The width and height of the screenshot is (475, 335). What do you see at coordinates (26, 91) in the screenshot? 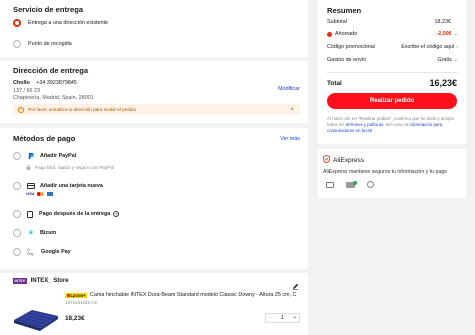
I see `address-line-1: 137 / 56 23` at bounding box center [26, 91].